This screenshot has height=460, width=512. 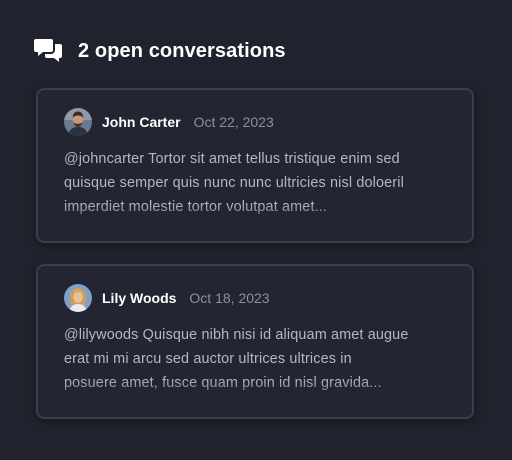 What do you see at coordinates (139, 298) in the screenshot?
I see `author-name: Lily Woods` at bounding box center [139, 298].